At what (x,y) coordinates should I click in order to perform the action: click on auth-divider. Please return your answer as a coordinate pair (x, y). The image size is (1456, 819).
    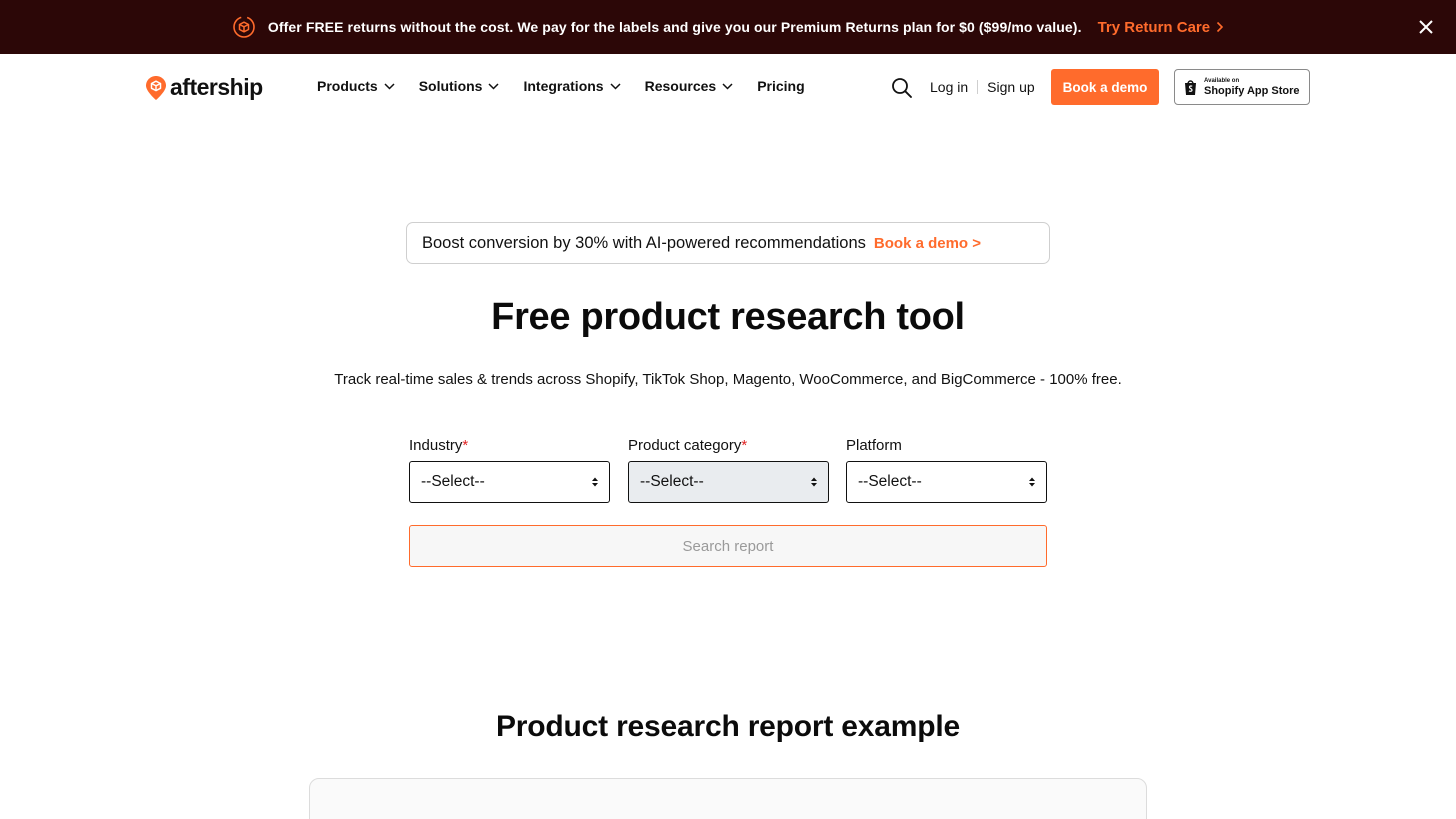
    Looking at the image, I should click on (978, 87).